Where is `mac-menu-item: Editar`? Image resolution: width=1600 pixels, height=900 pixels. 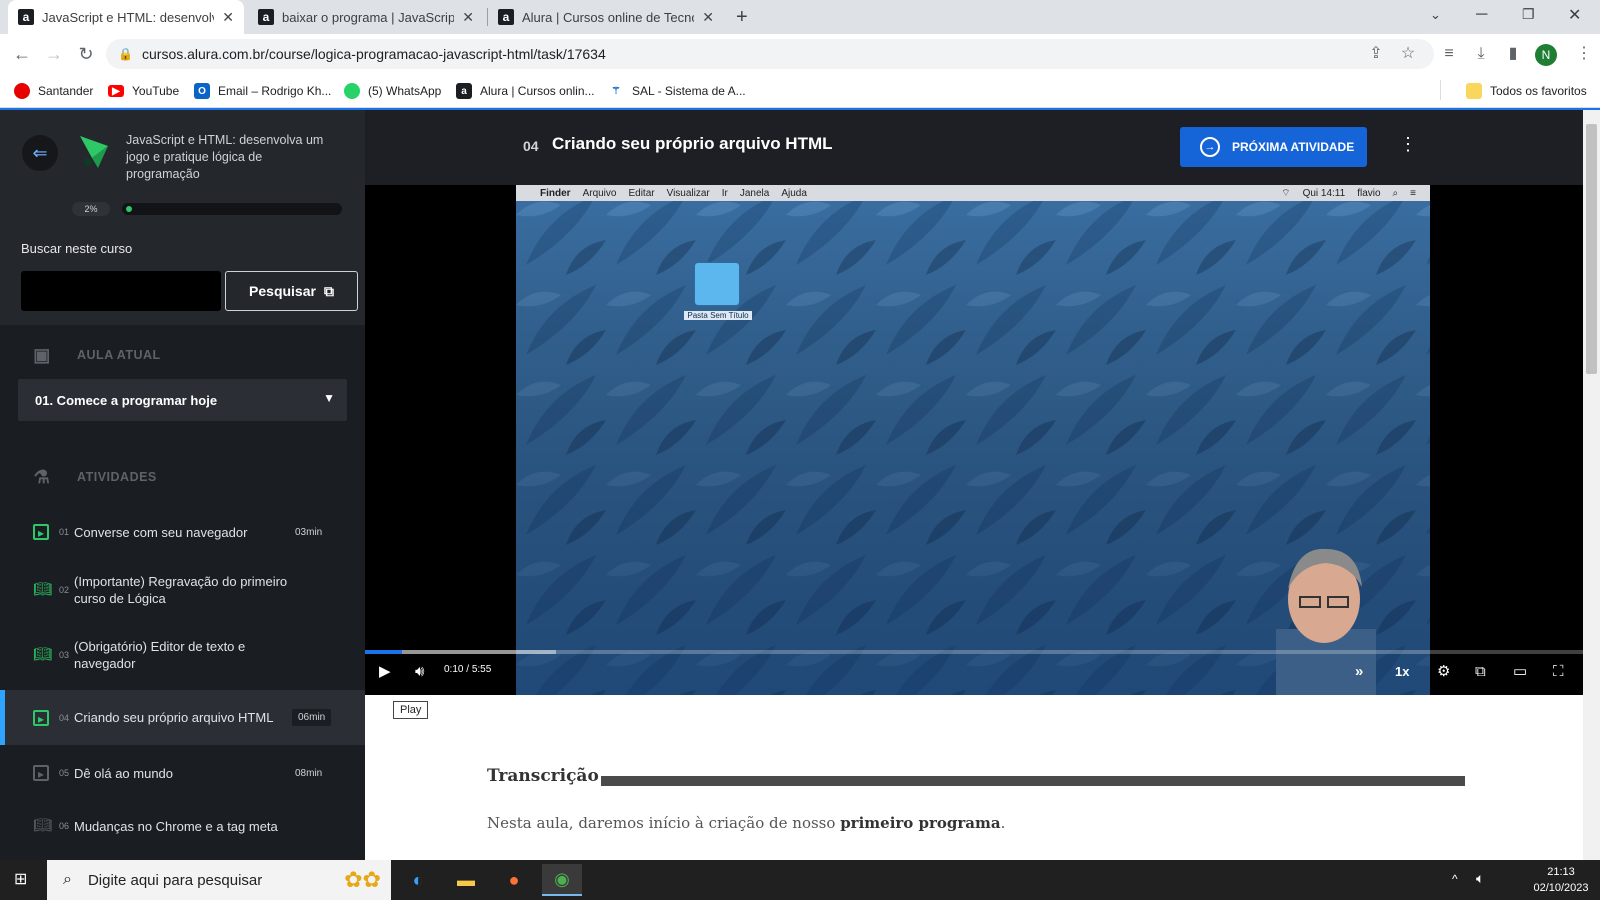
mac-menu-item: Editar is located at coordinates (641, 193).